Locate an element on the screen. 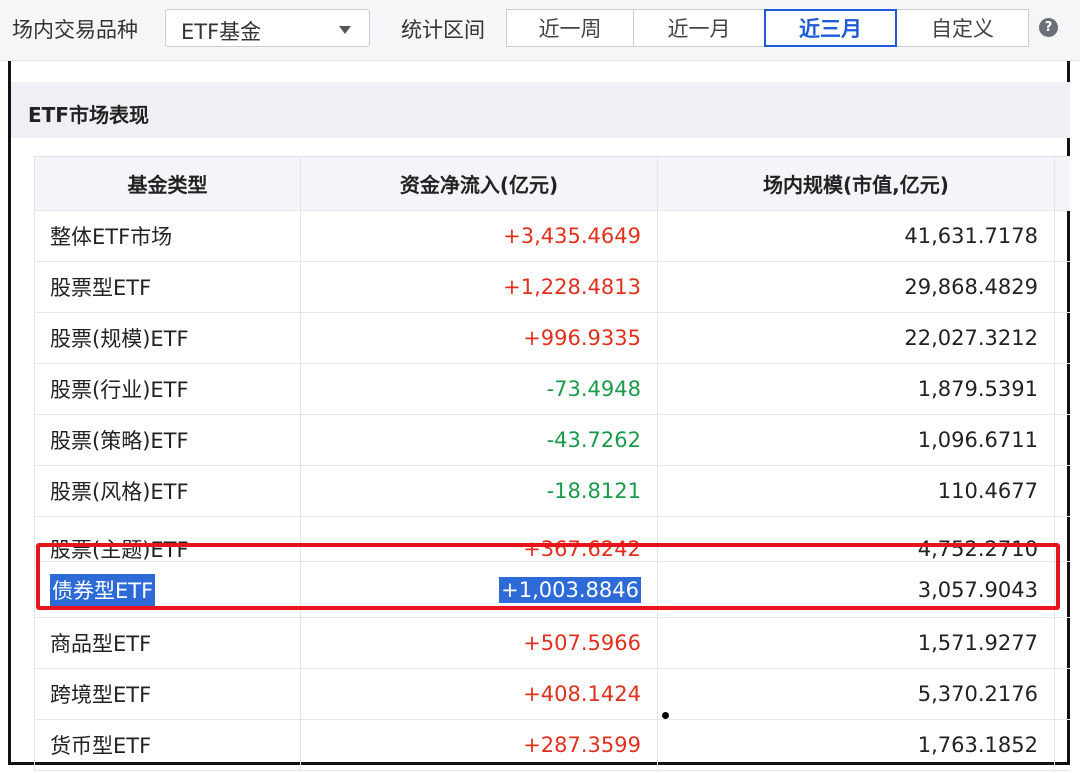 This screenshot has height=773, width=1080. filter-bar: 场内交易品种 ETF基金 统计区间 近一周 近一月 近三月 自定义 ? is located at coordinates (540, 30).